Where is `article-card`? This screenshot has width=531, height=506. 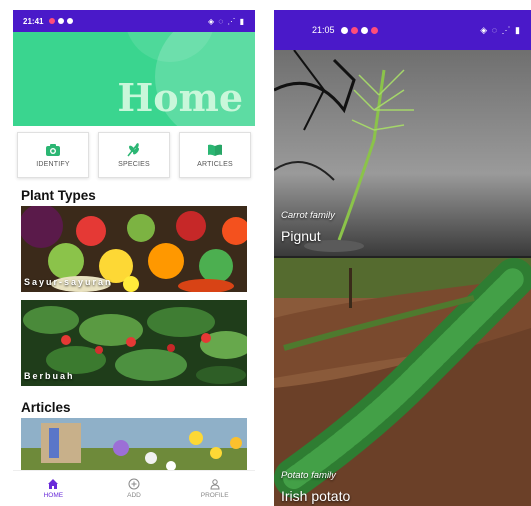 article-card is located at coordinates (134, 446).